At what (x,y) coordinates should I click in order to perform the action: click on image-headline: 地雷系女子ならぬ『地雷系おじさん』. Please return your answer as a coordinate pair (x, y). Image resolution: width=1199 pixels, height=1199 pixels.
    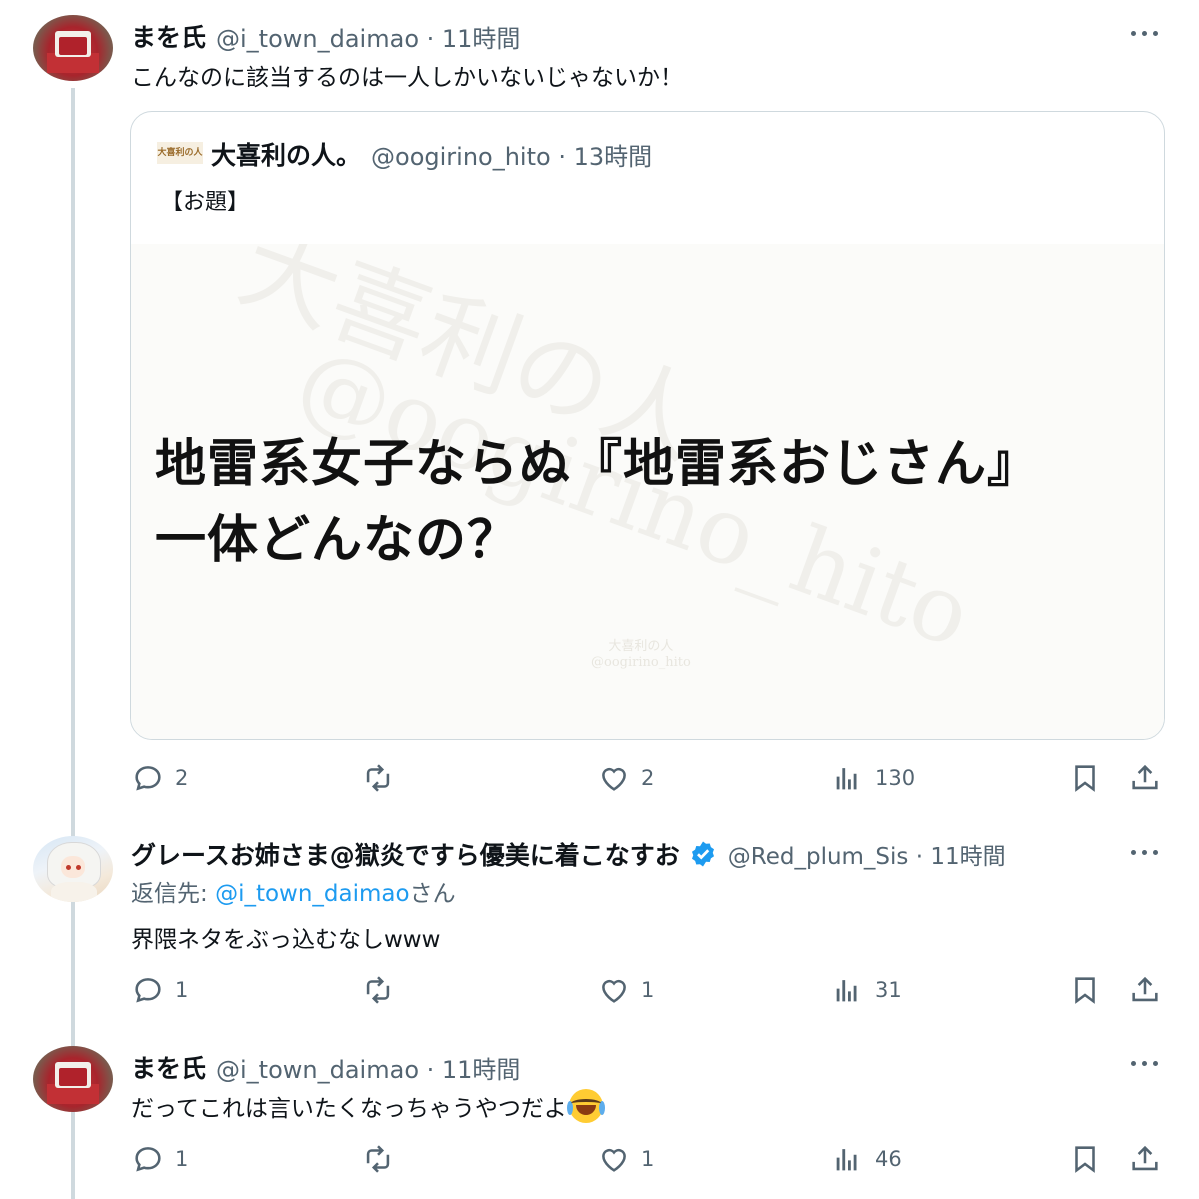
    Looking at the image, I should click on (597, 464).